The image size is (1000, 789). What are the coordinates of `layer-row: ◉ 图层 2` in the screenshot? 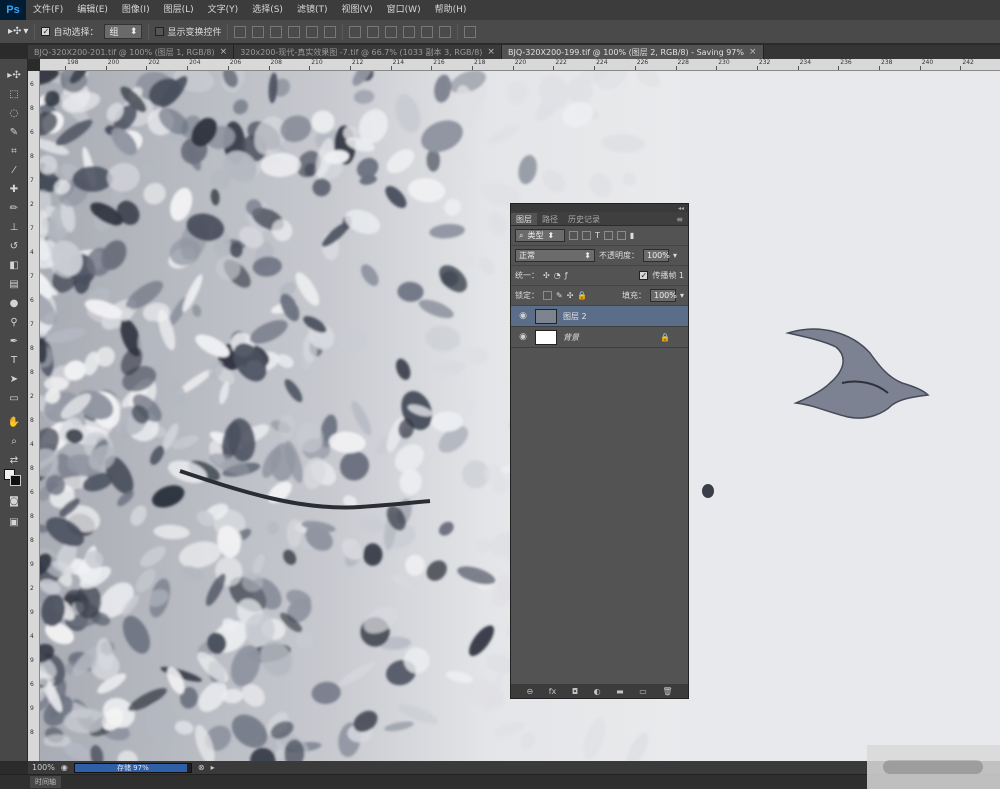 It's located at (599, 316).